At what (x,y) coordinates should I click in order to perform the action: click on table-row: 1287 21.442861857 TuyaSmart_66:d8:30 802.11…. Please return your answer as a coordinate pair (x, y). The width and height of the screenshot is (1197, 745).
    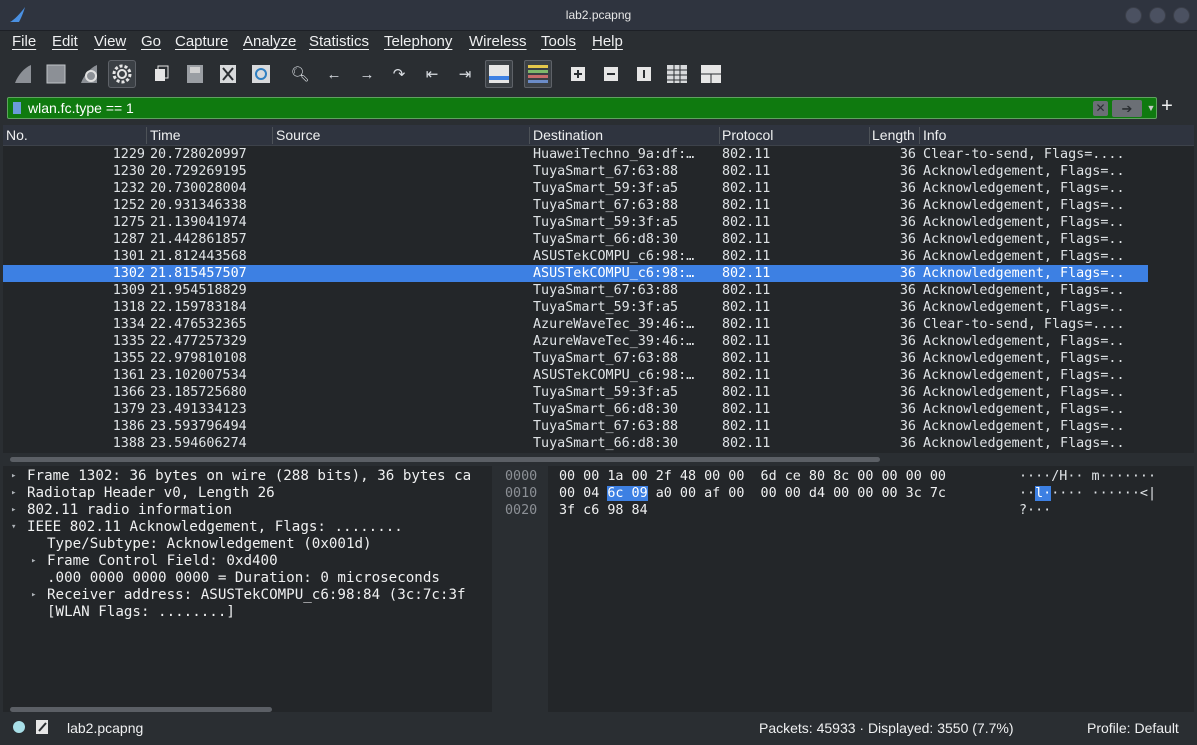
    Looking at the image, I should click on (575, 239).